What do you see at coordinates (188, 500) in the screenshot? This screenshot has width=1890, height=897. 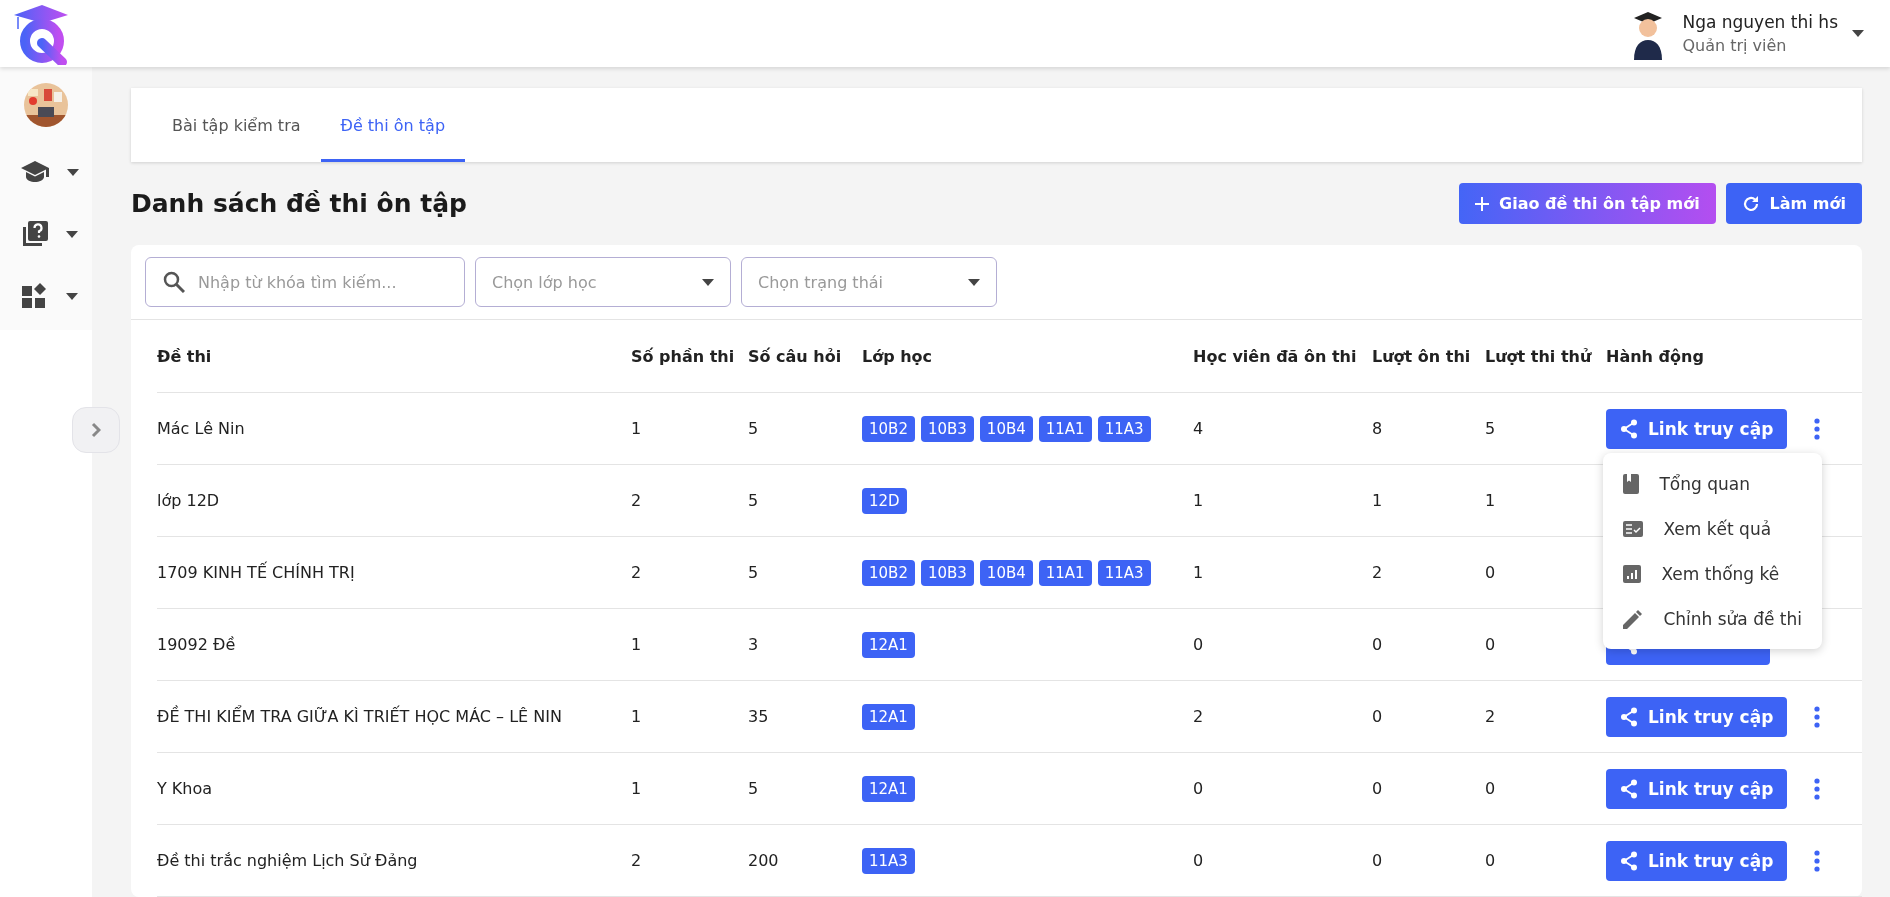 I see `table-cell: lớp 12D` at bounding box center [188, 500].